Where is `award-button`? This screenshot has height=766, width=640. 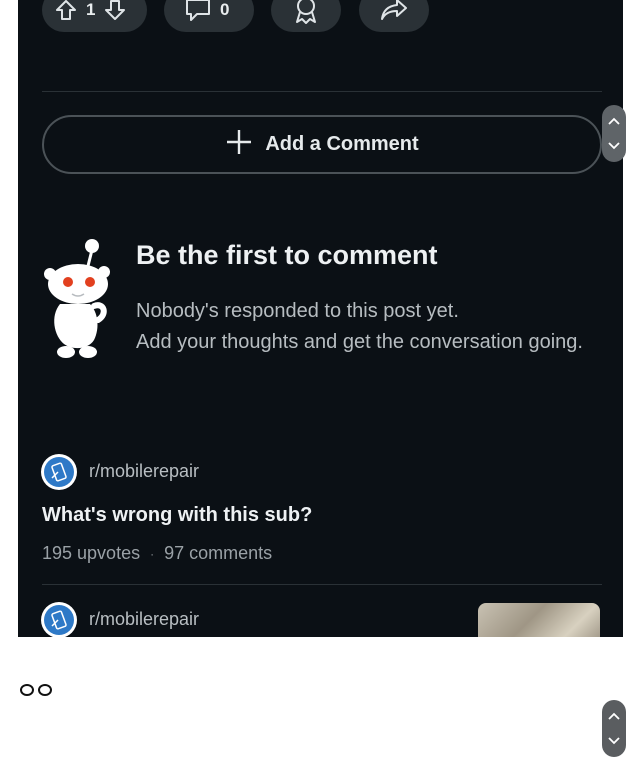 award-button is located at coordinates (306, 16).